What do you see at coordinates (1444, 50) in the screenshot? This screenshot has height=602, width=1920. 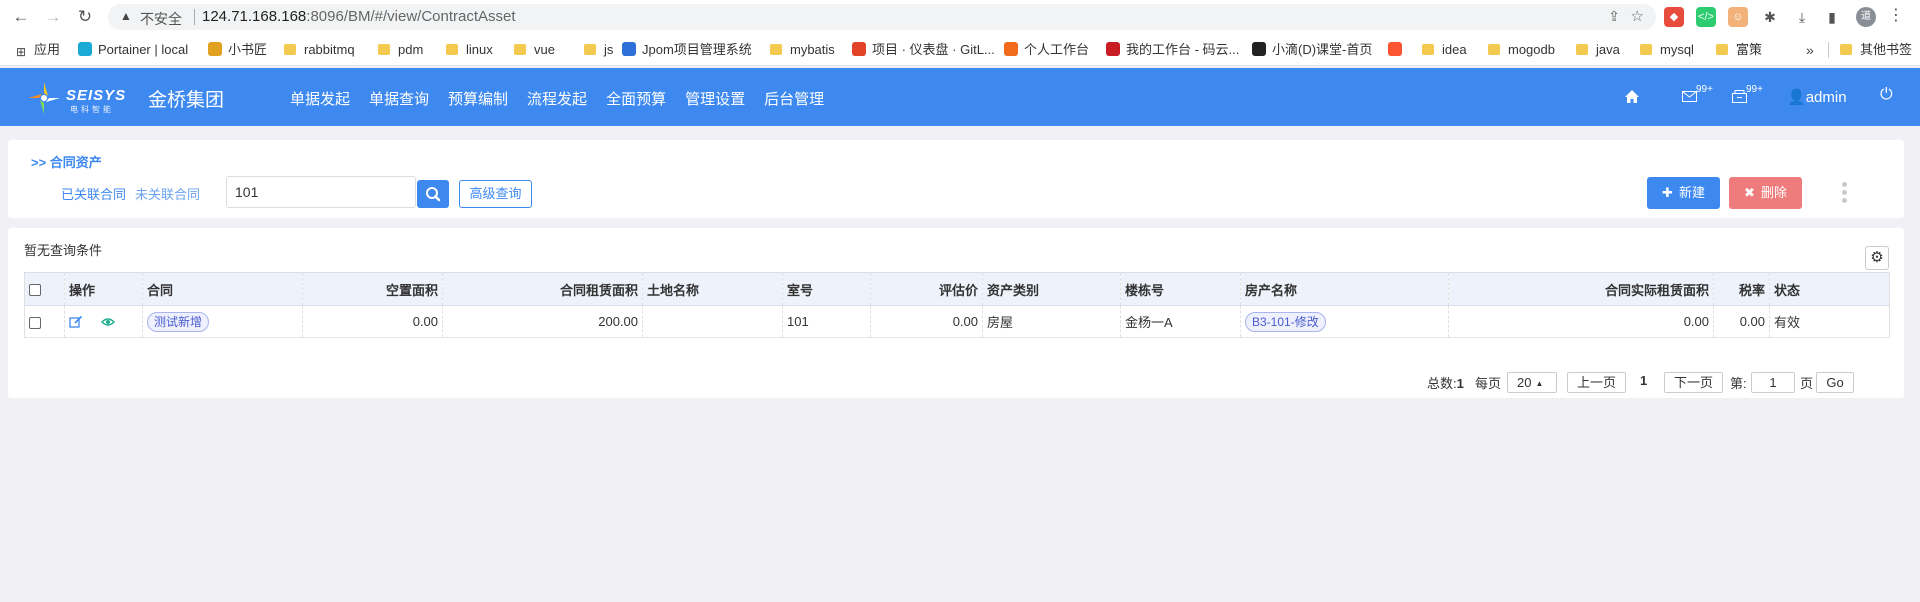 I see `bookmark-idea: idea` at bounding box center [1444, 50].